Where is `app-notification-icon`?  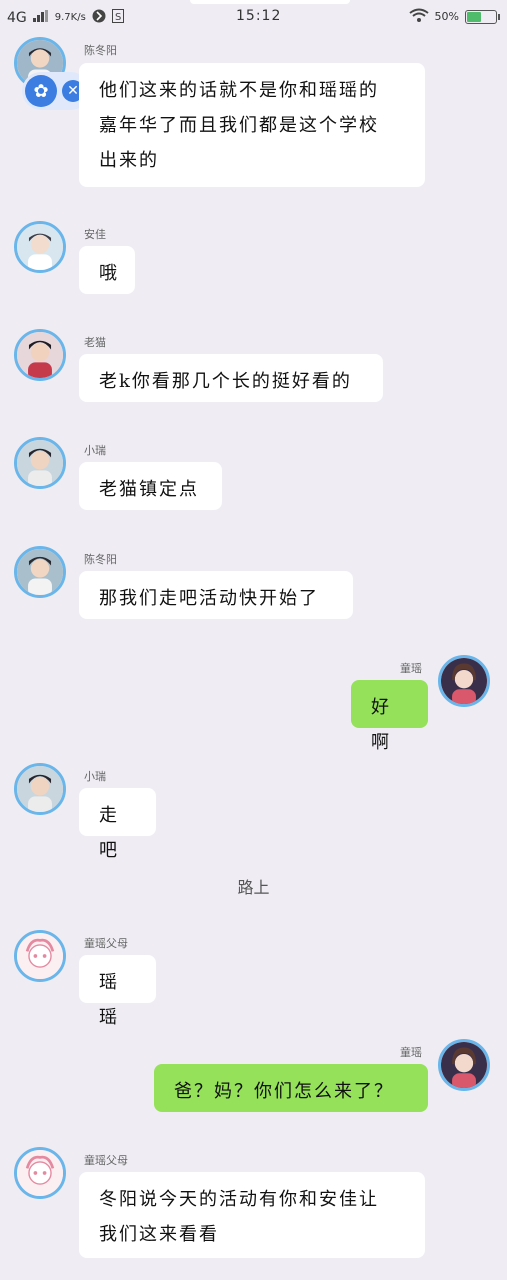 app-notification-icon is located at coordinates (99, 17).